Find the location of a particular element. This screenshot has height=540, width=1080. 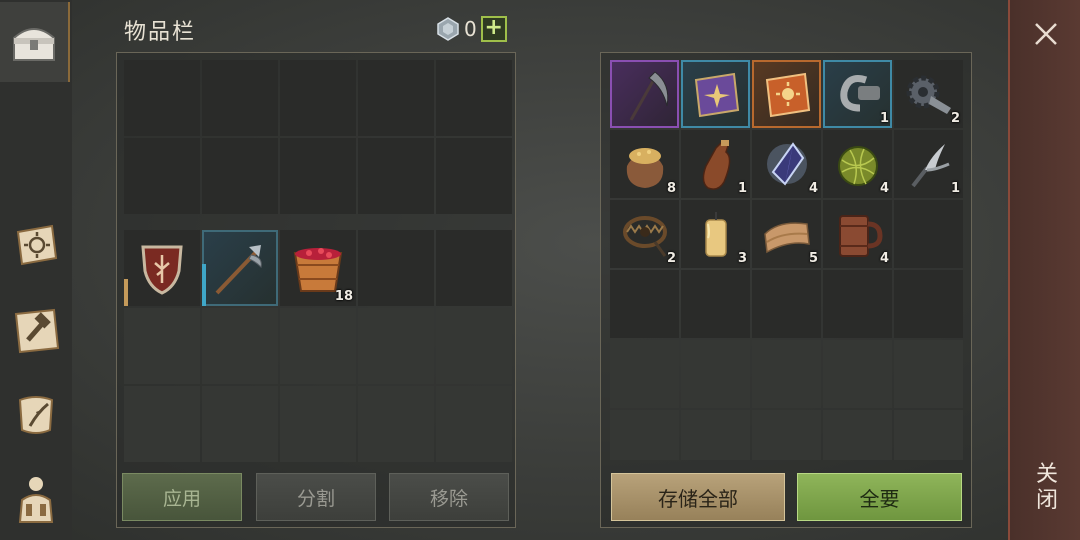

storage-slot-cloth: 5 is located at coordinates (786, 234).